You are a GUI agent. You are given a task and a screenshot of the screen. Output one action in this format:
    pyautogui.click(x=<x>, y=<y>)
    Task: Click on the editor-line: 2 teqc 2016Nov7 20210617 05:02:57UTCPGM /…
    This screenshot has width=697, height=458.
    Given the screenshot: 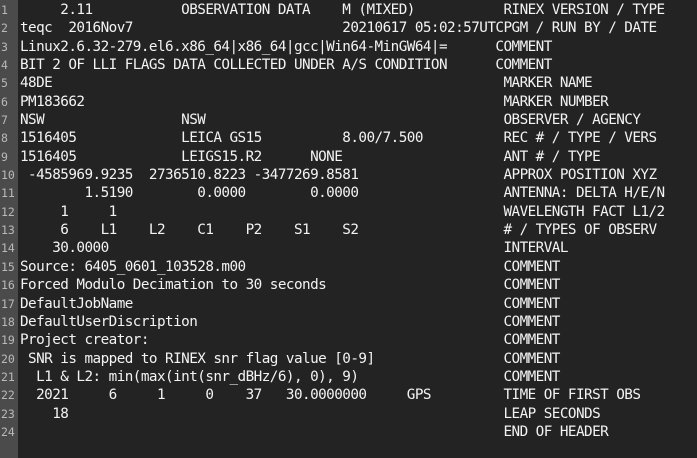 What is the action you would take?
    pyautogui.click(x=348, y=28)
    